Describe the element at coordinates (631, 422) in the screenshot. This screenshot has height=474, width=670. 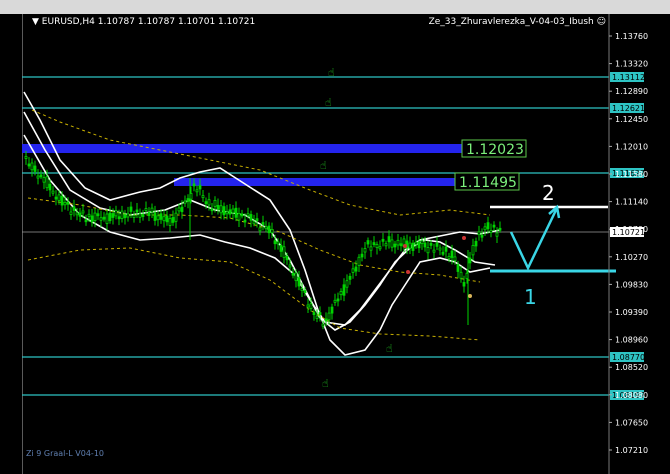
I see `price-axis-label: 1.07650` at that location.